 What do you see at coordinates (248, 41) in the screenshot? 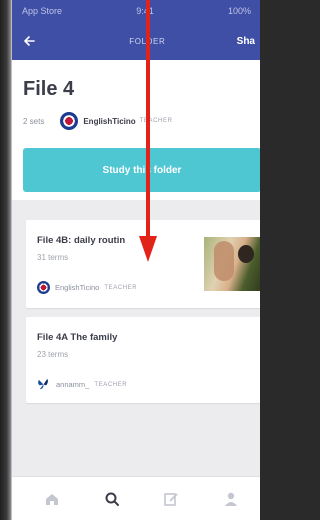
I see `share-button: Sha` at bounding box center [248, 41].